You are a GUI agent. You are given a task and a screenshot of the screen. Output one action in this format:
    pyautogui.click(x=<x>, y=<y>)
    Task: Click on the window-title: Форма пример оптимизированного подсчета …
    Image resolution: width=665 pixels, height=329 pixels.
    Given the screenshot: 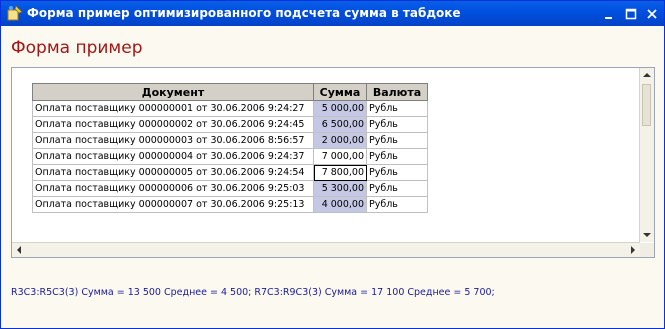 What is the action you would take?
    pyautogui.click(x=244, y=13)
    